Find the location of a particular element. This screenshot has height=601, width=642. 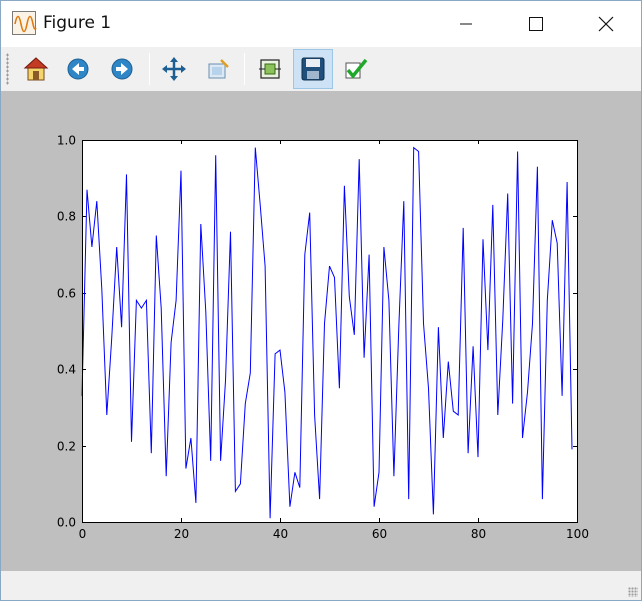

x-tick-label: 20 is located at coordinates (181, 534).